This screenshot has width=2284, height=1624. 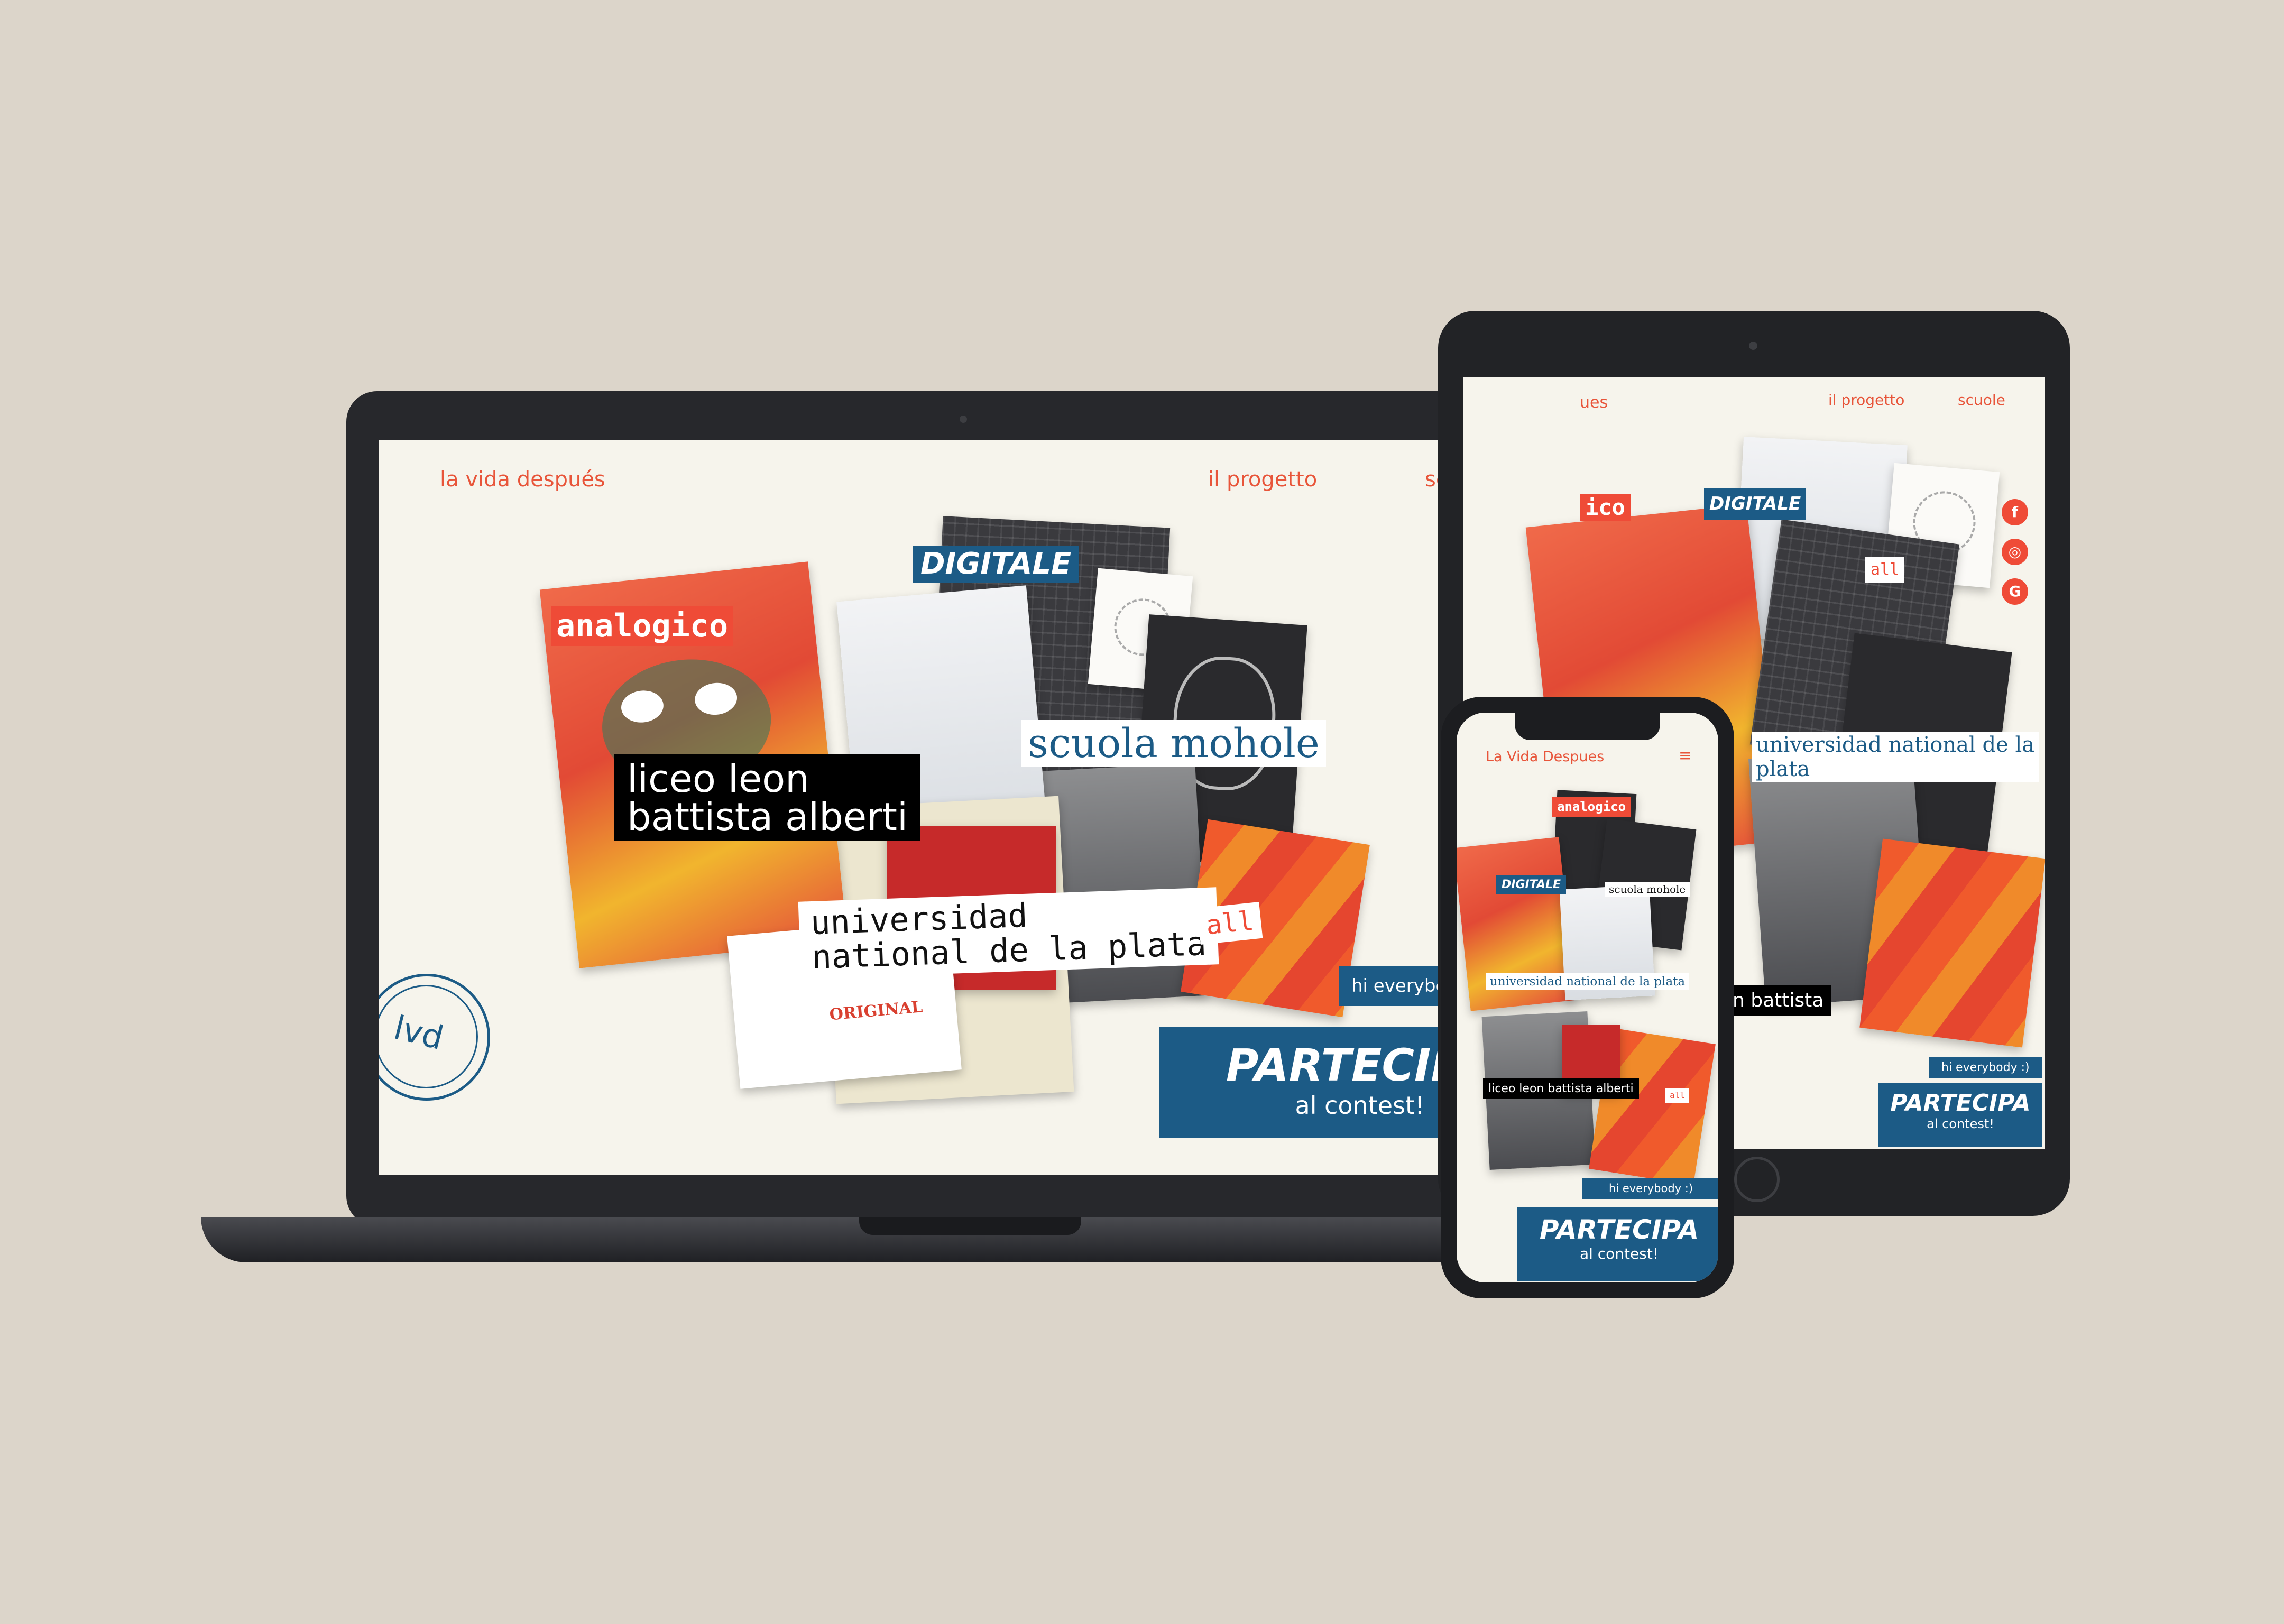 I want to click on tablet-facebook-icon: f, so click(x=2015, y=512).